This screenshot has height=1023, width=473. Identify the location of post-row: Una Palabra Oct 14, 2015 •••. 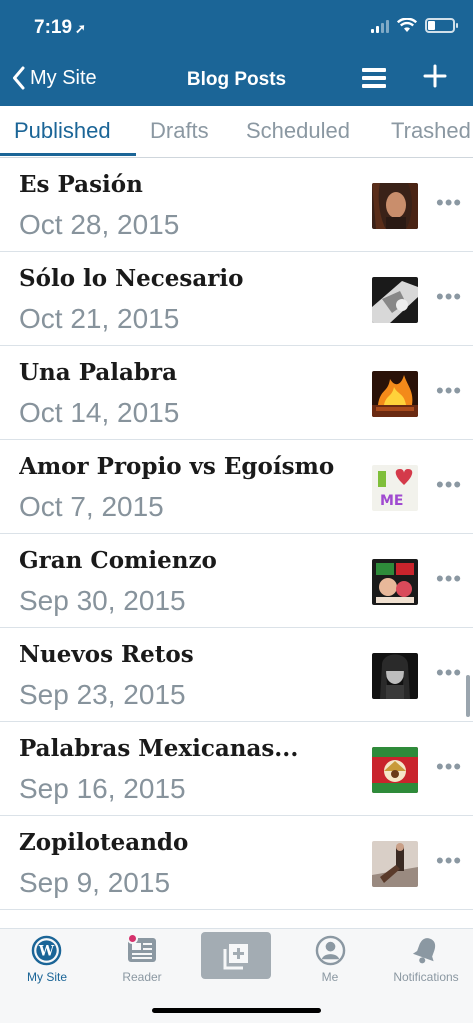
(236, 393).